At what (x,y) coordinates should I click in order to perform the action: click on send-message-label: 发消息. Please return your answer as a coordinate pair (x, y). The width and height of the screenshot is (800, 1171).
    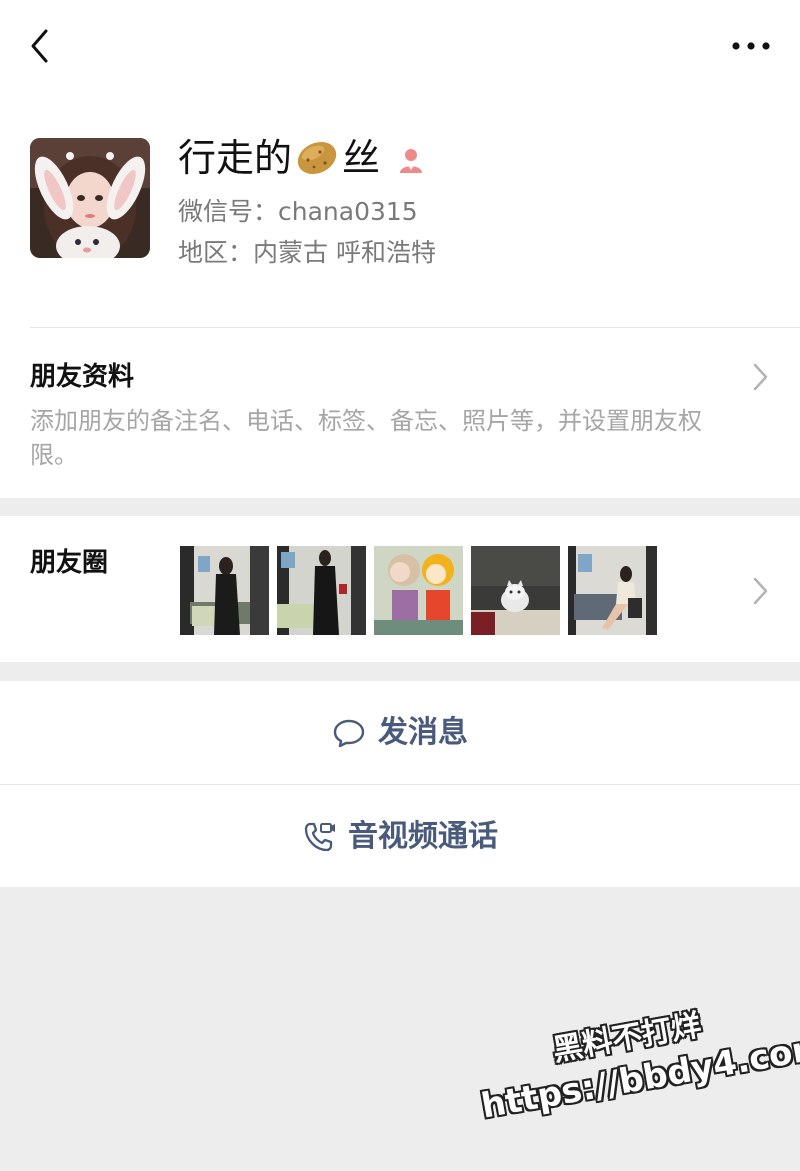
    Looking at the image, I should click on (423, 732).